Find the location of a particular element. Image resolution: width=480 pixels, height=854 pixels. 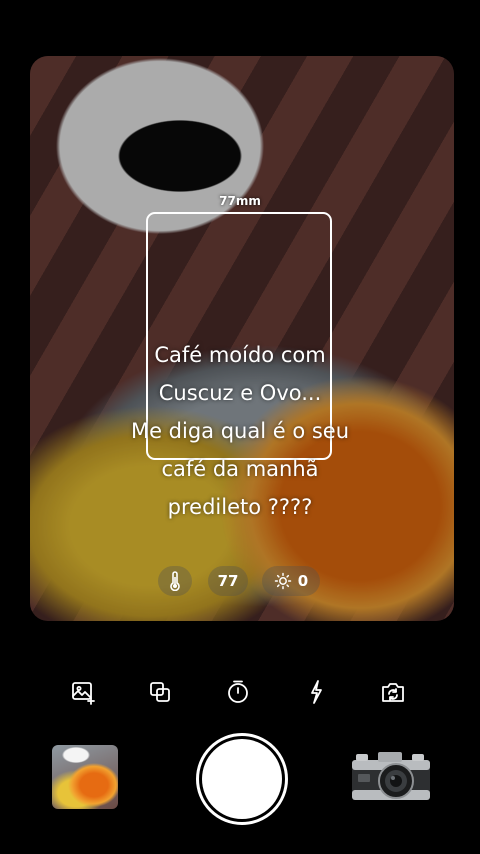

exposure-button: 0 is located at coordinates (291, 581).